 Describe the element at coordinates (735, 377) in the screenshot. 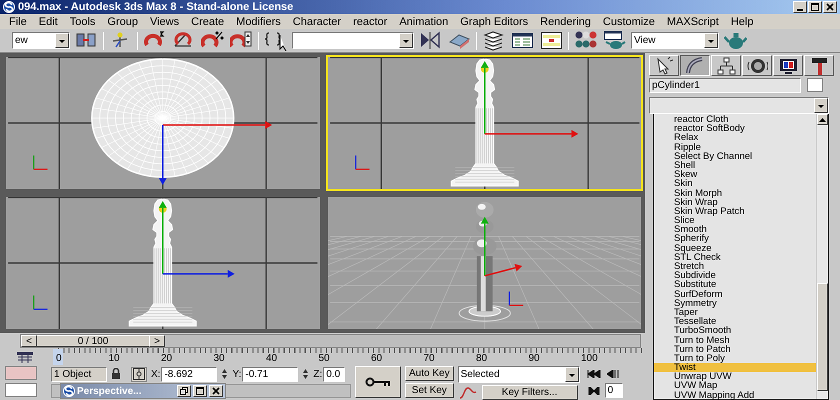

I see `list-item: Unwrap UVW` at that location.